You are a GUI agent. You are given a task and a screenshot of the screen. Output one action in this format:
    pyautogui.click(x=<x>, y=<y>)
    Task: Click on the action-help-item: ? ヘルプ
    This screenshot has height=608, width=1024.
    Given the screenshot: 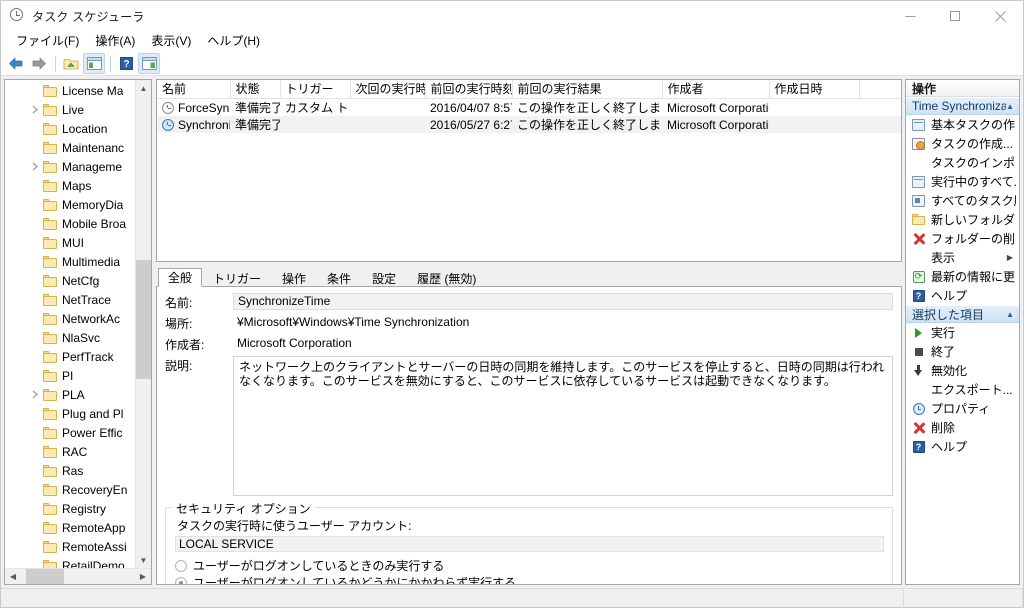 What is the action you would take?
    pyautogui.click(x=962, y=446)
    